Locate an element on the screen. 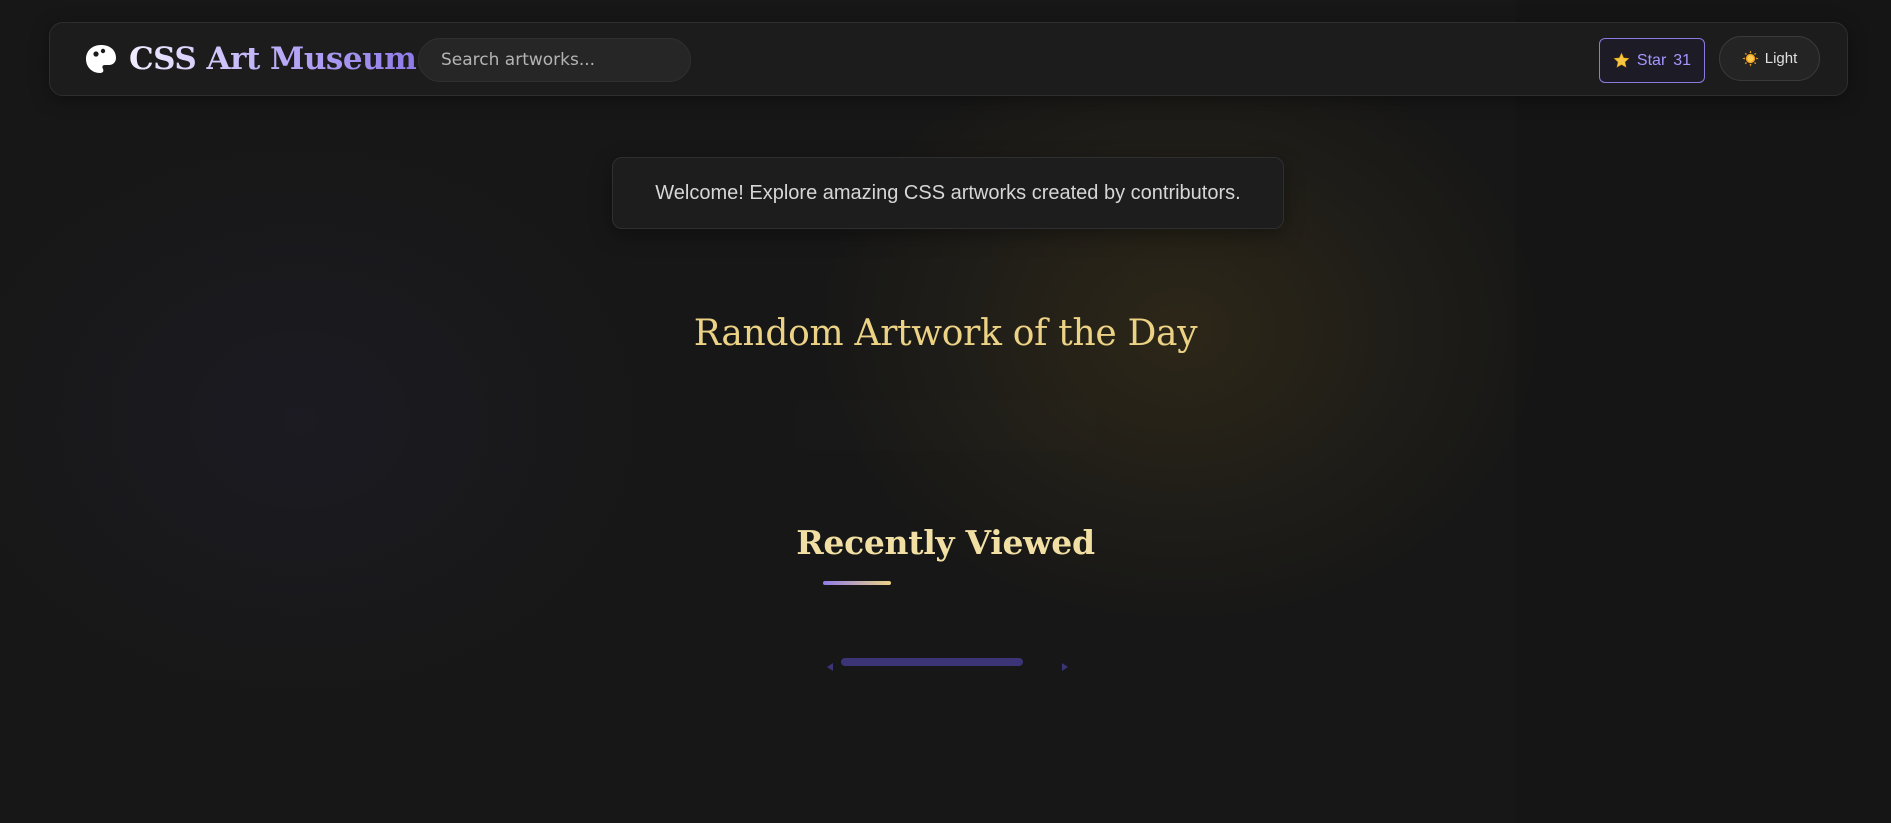 This screenshot has width=1891, height=823. sun-icon is located at coordinates (1750, 58).